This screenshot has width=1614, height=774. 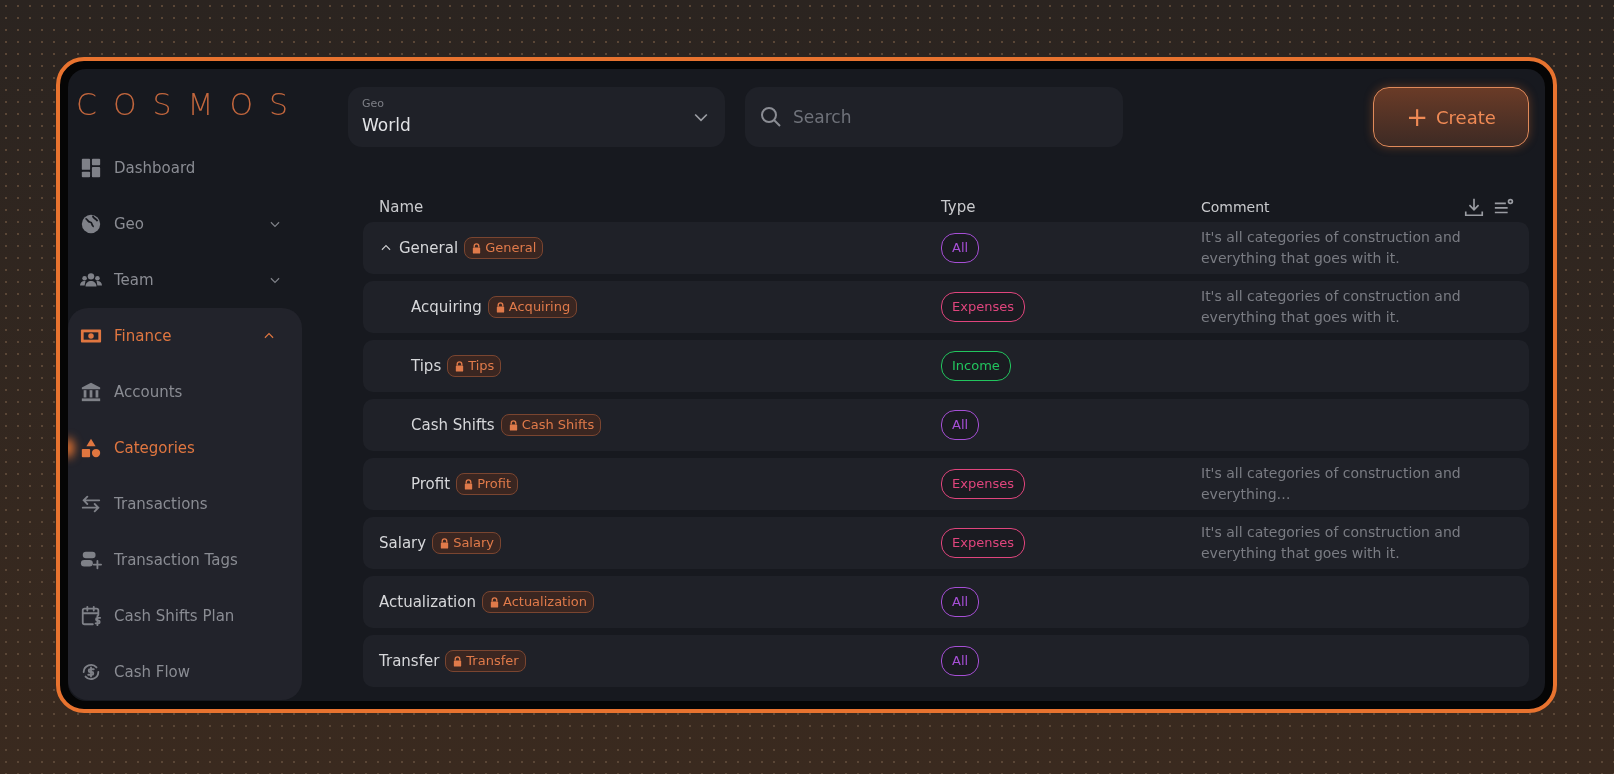 I want to click on download-icon, so click(x=1474, y=207).